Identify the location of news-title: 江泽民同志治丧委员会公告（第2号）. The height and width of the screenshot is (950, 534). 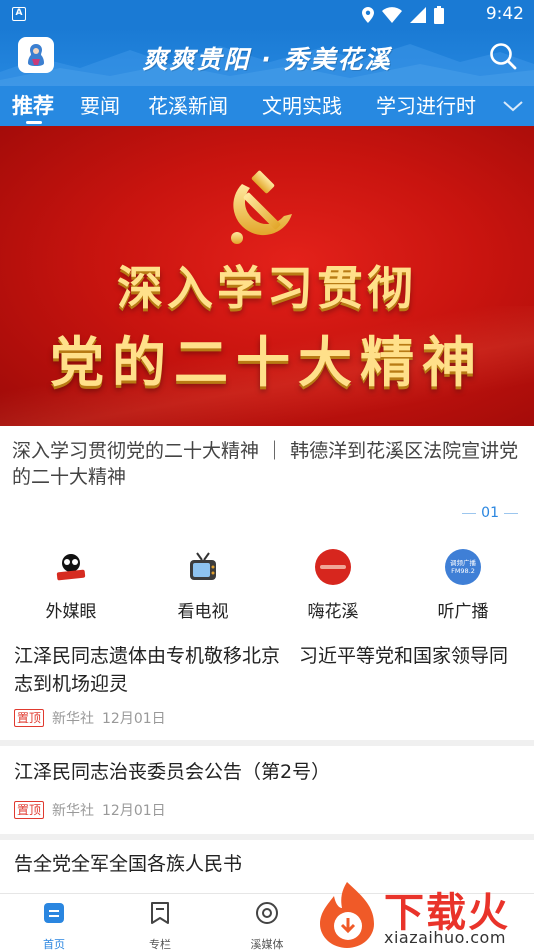
(172, 772).